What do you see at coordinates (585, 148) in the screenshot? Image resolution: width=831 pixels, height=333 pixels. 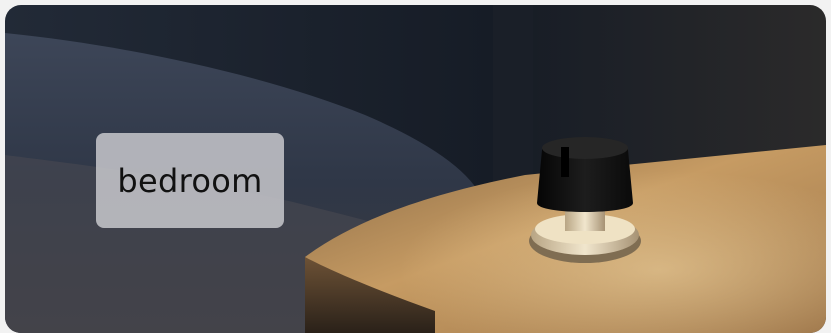 I see `lamp-shade-top` at bounding box center [585, 148].